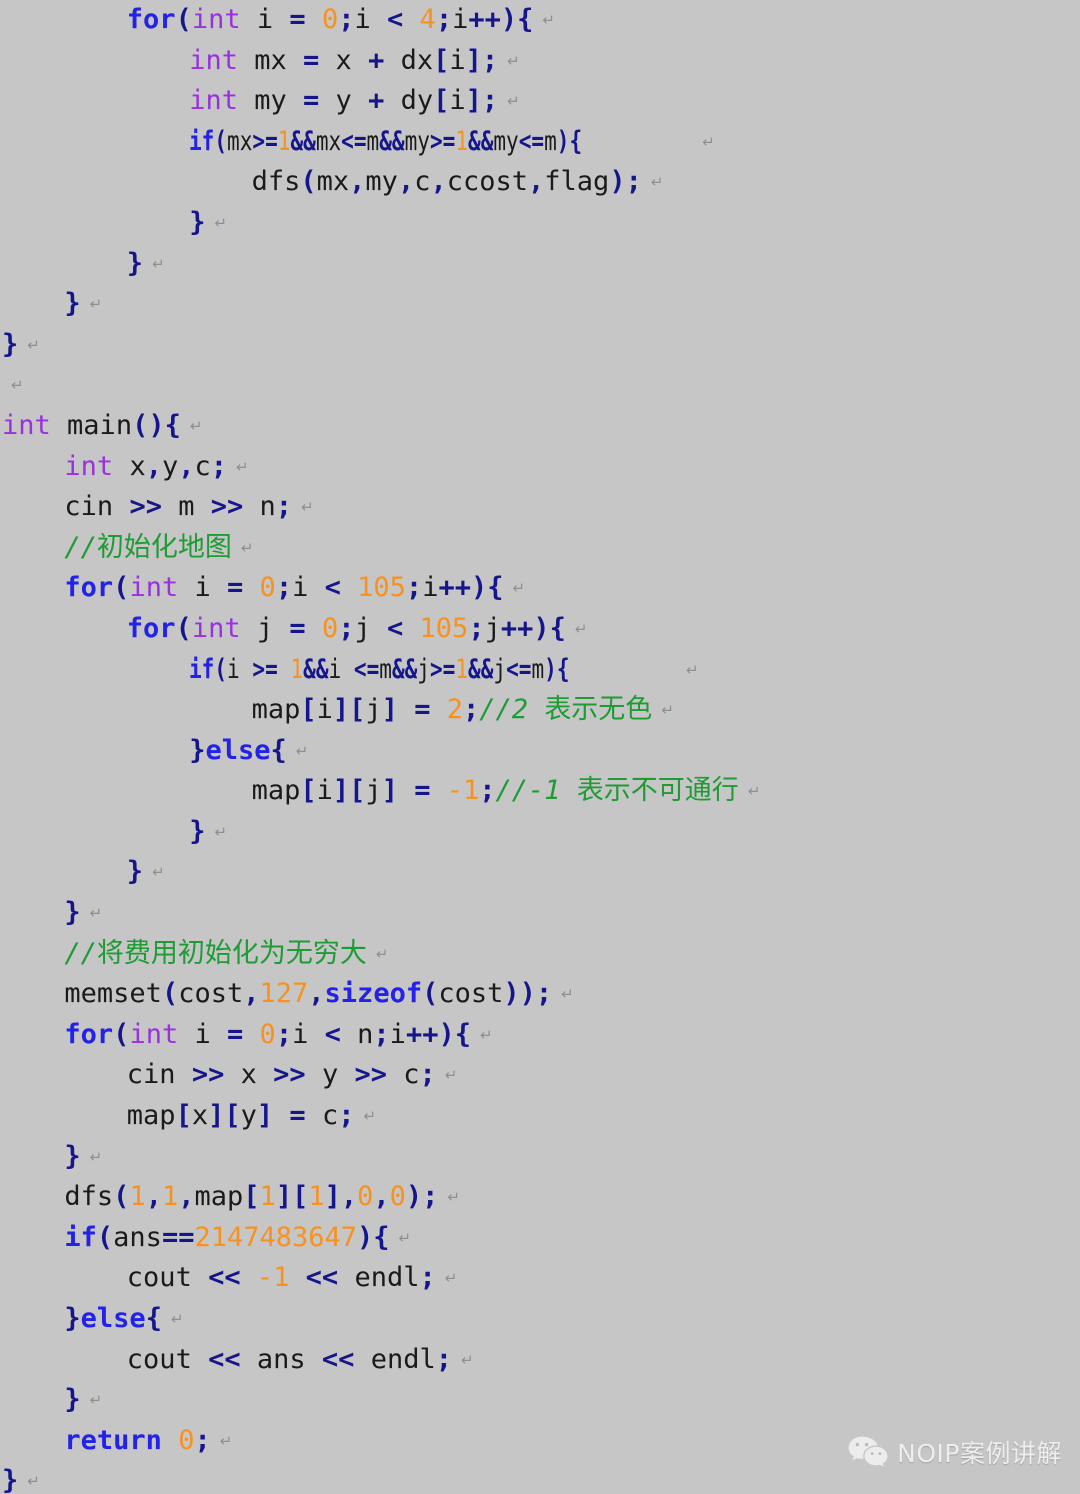  What do you see at coordinates (540, 548) in the screenshot?
I see `code-line: //初始化地图 ↵` at bounding box center [540, 548].